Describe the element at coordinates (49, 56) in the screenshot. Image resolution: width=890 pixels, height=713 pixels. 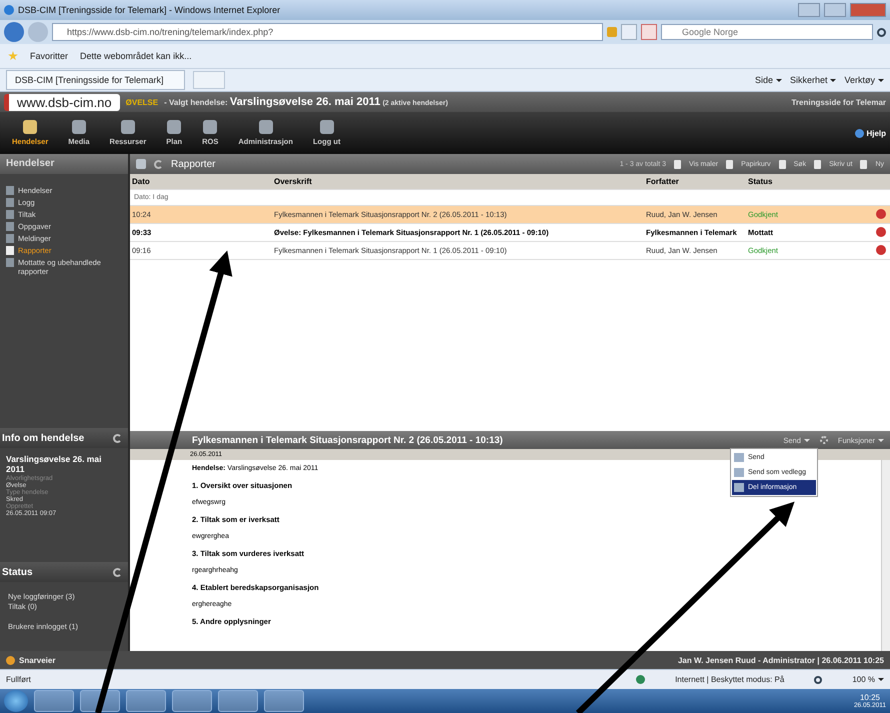
I see `favorites-button: Favoritter` at that location.